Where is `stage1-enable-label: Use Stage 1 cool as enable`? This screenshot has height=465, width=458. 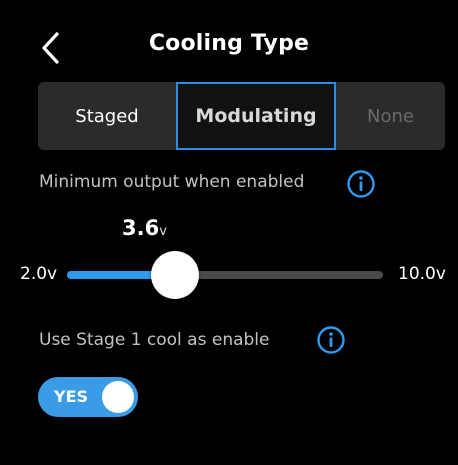
stage1-enable-label: Use Stage 1 cool as enable is located at coordinates (154, 340).